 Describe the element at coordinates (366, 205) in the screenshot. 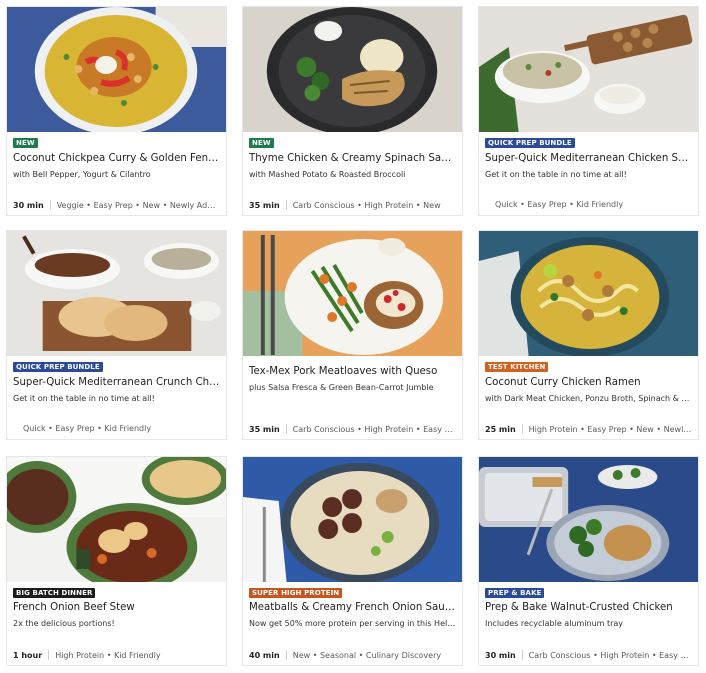

I see `recipe-tags: Carb Conscious • High Protein • New` at that location.